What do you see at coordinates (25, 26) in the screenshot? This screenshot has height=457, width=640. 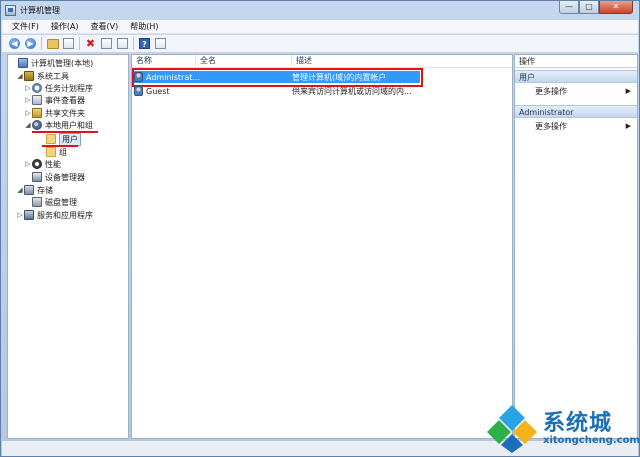 I see `menu-file: 文件(F)` at bounding box center [25, 26].